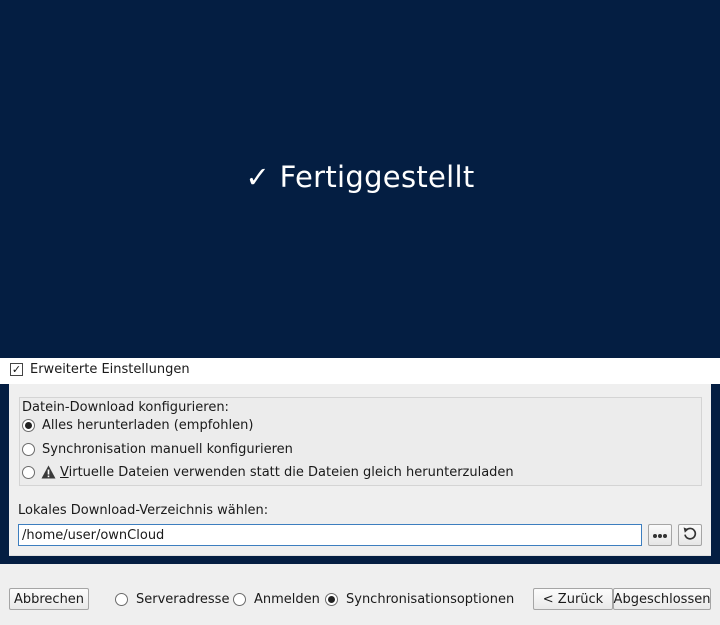 The height and width of the screenshot is (625, 720). What do you see at coordinates (258, 177) in the screenshot?
I see `check-icon: ✓` at bounding box center [258, 177].